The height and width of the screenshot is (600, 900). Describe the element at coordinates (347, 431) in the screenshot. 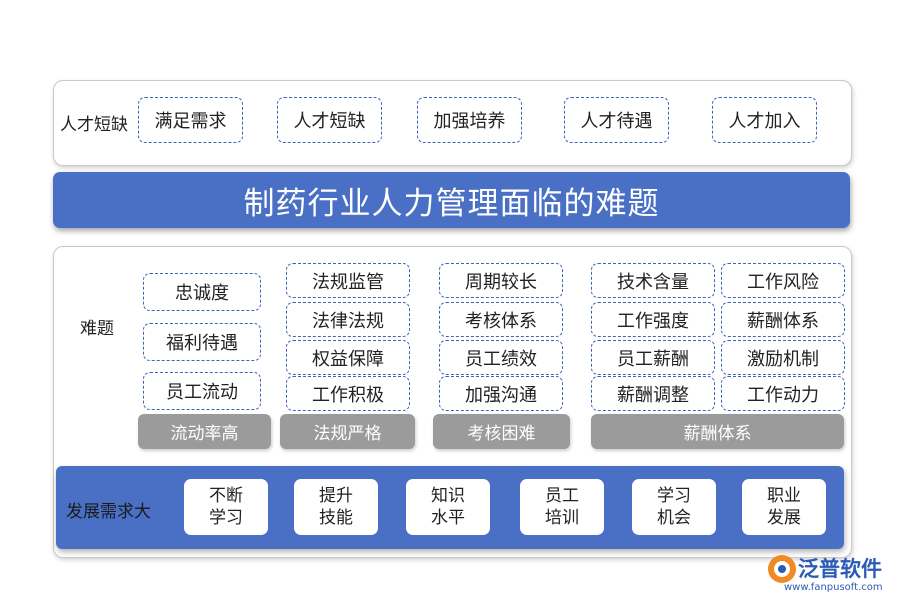

I see `group2-footer: 法规严格` at that location.